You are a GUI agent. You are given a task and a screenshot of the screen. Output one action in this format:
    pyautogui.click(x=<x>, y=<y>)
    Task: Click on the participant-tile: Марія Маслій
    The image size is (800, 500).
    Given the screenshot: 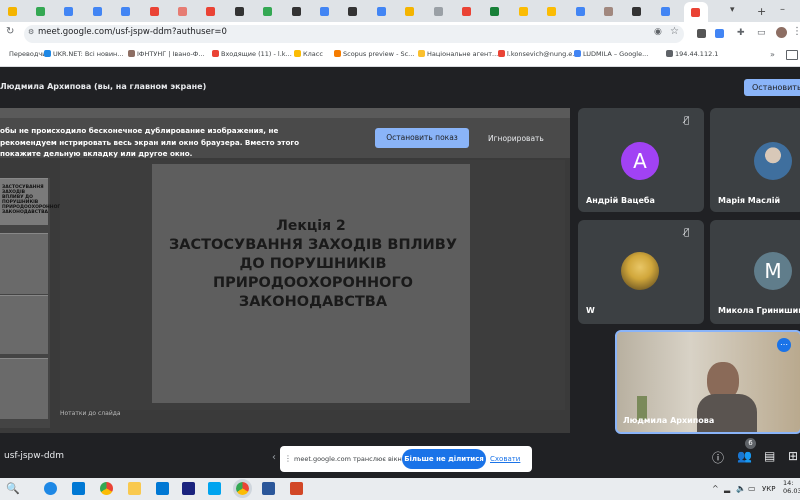 What is the action you would take?
    pyautogui.click(x=755, y=160)
    